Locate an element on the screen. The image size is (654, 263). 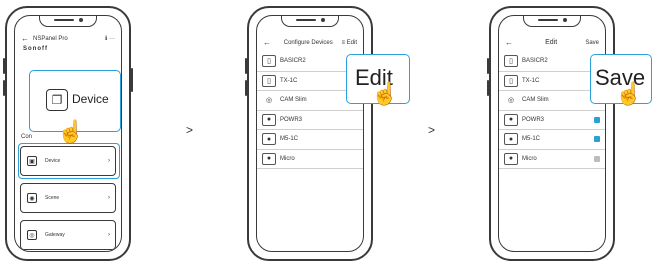
device-icon: ❐ is located at coordinates (57, 100).